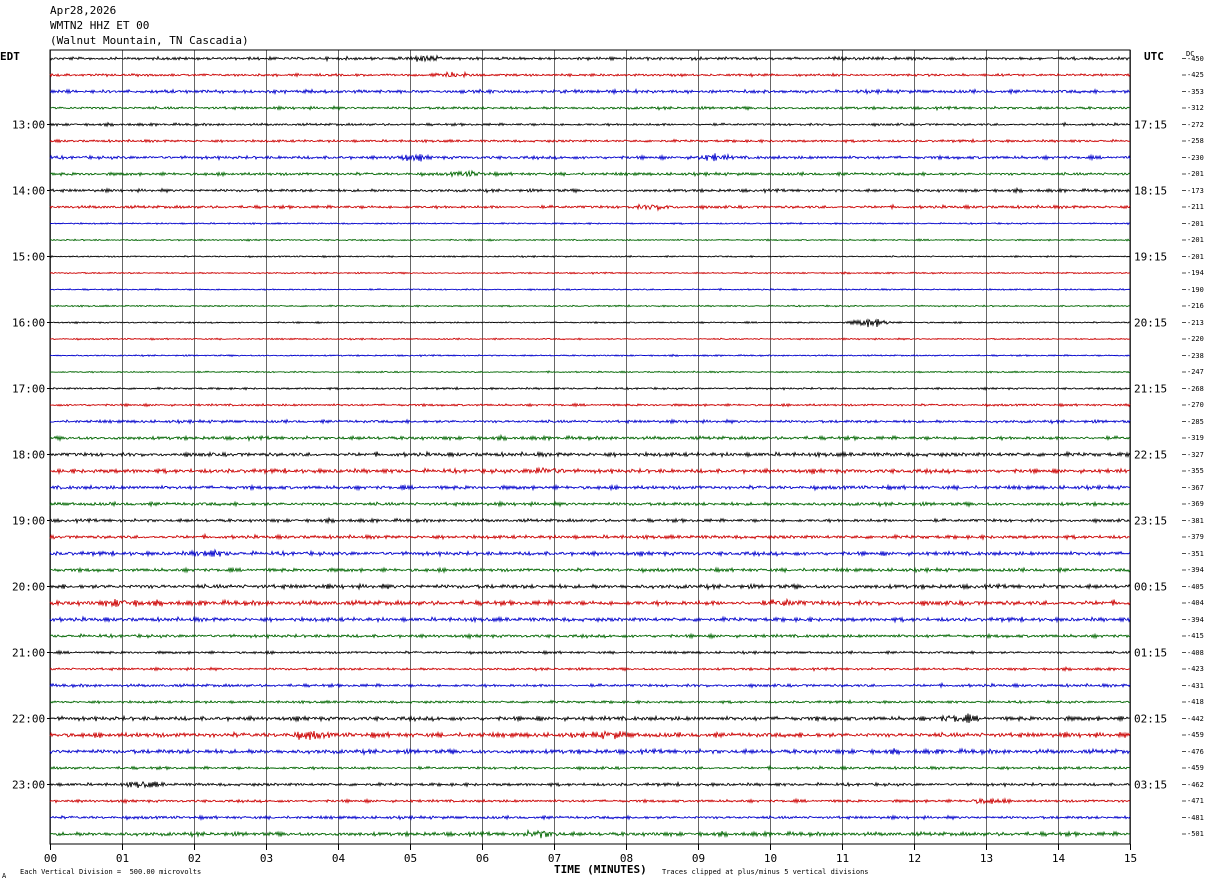 The width and height of the screenshot is (1210, 886). What do you see at coordinates (4, 876) in the screenshot?
I see `corner-mark: A` at bounding box center [4, 876].